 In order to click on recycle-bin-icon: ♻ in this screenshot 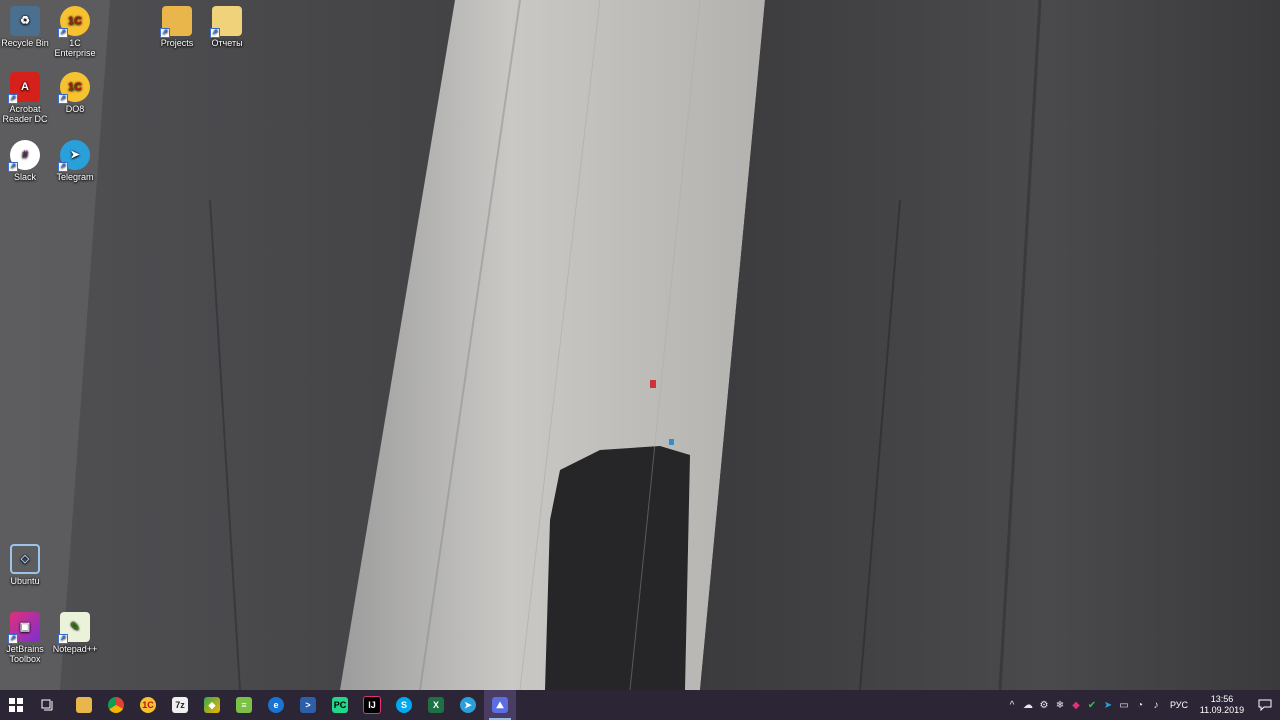, I will do `click(25, 21)`.